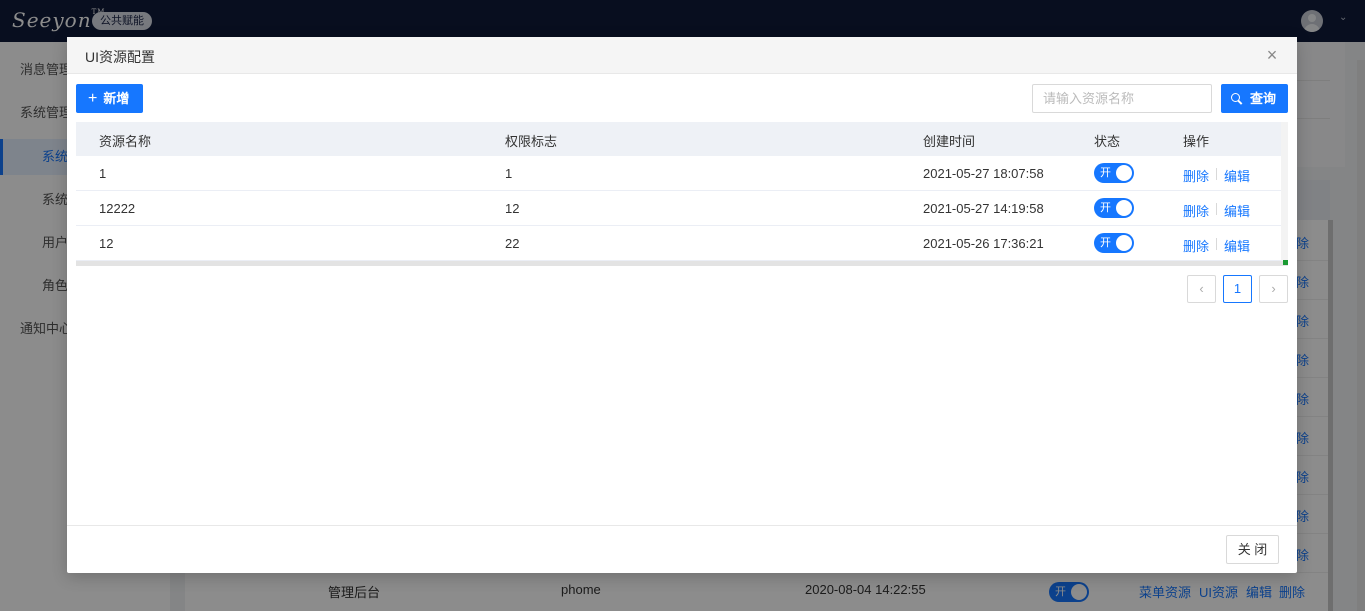  Describe the element at coordinates (512, 243) in the screenshot. I see `cell-permission-code: 22` at that location.